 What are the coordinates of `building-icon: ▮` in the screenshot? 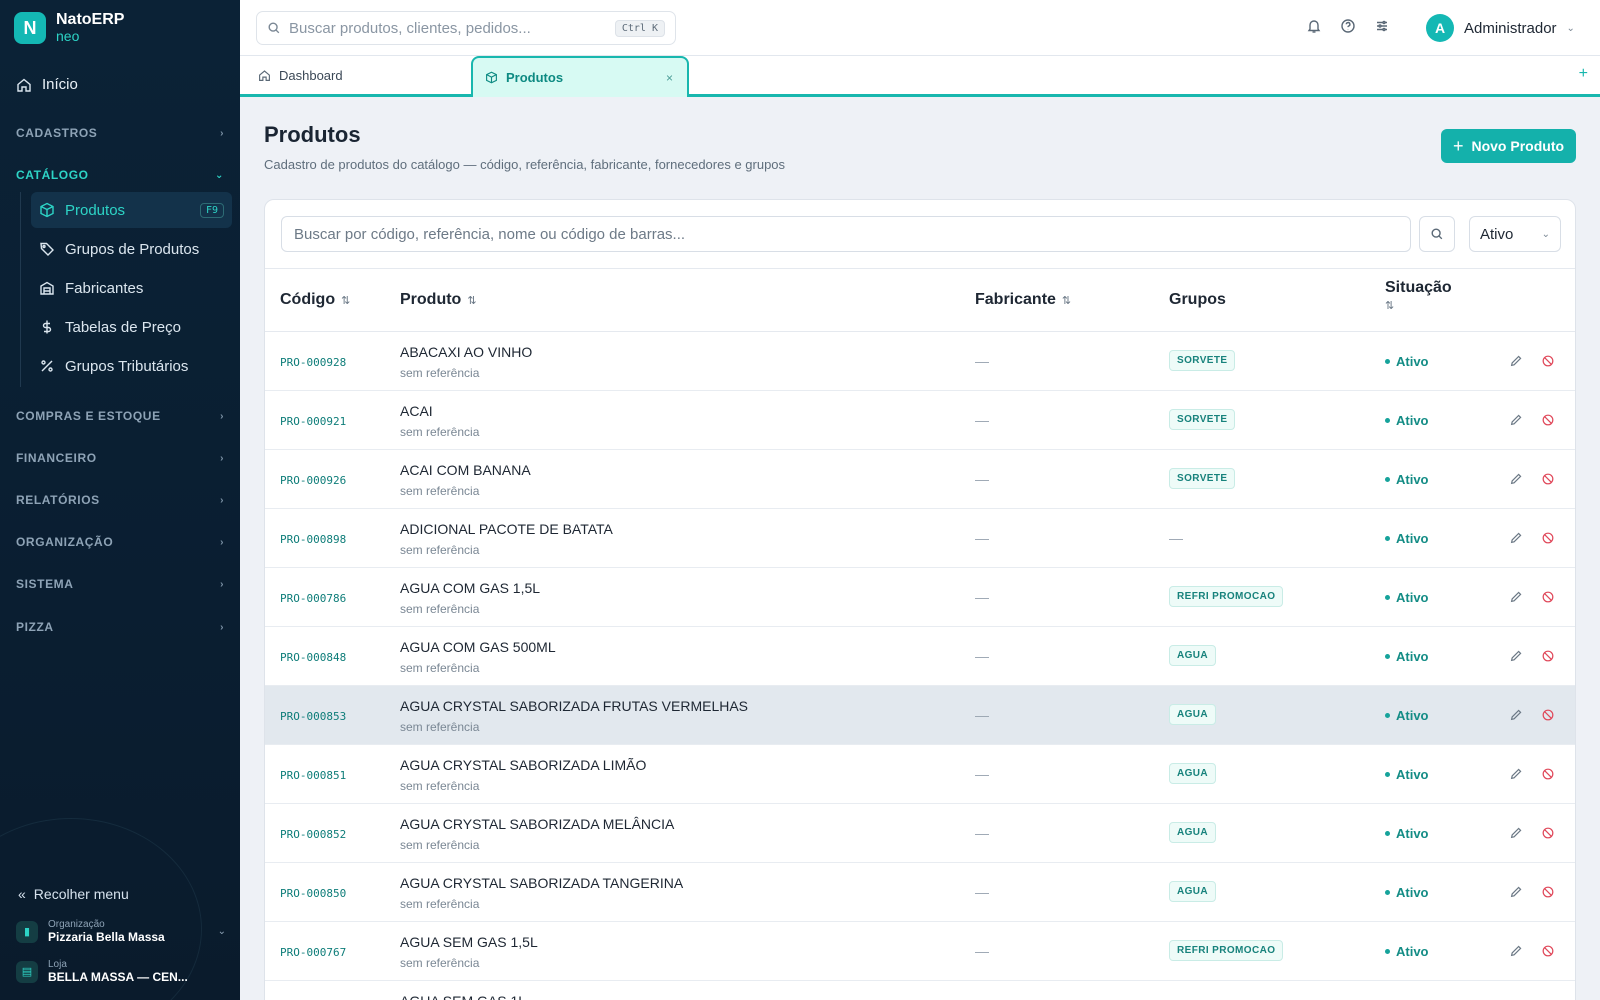 It's located at (27, 931).